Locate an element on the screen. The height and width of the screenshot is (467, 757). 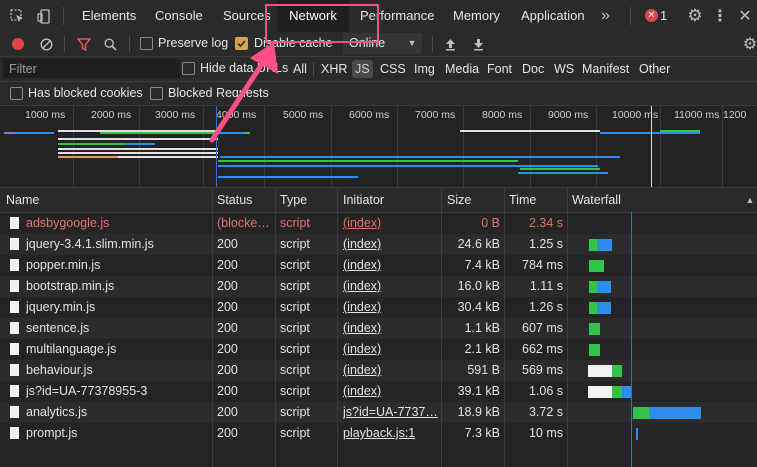
request-initiator: playback.js:1 is located at coordinates (390, 433).